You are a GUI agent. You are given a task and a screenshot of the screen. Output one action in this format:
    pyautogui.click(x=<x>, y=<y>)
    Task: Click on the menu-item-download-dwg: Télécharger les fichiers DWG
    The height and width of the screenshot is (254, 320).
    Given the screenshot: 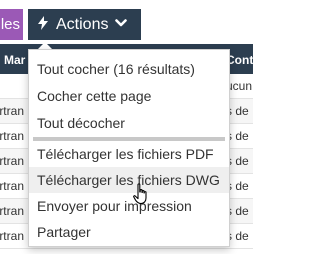 What is the action you would take?
    pyautogui.click(x=129, y=180)
    